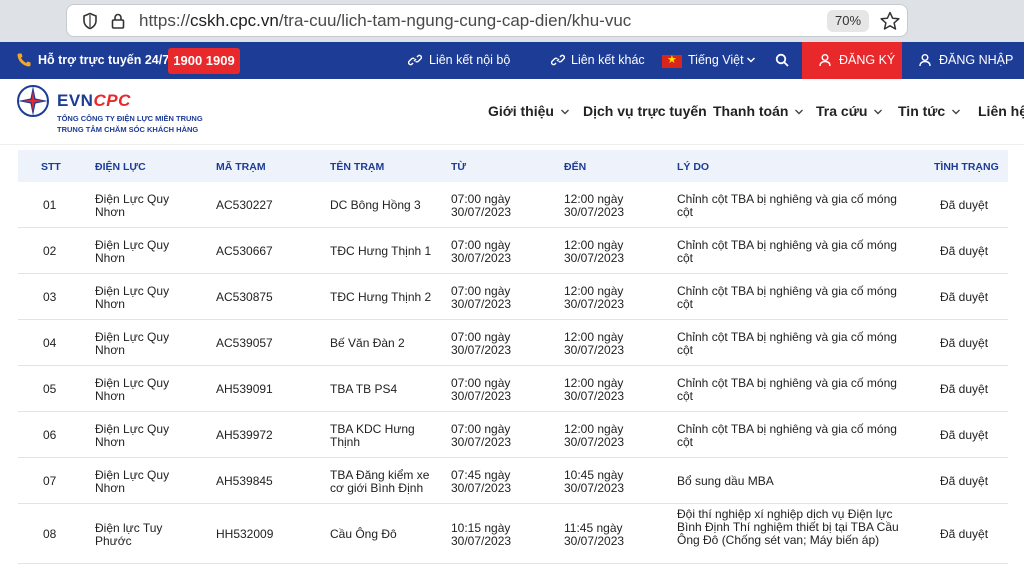  I want to click on cell-stt: 02, so click(49, 251).